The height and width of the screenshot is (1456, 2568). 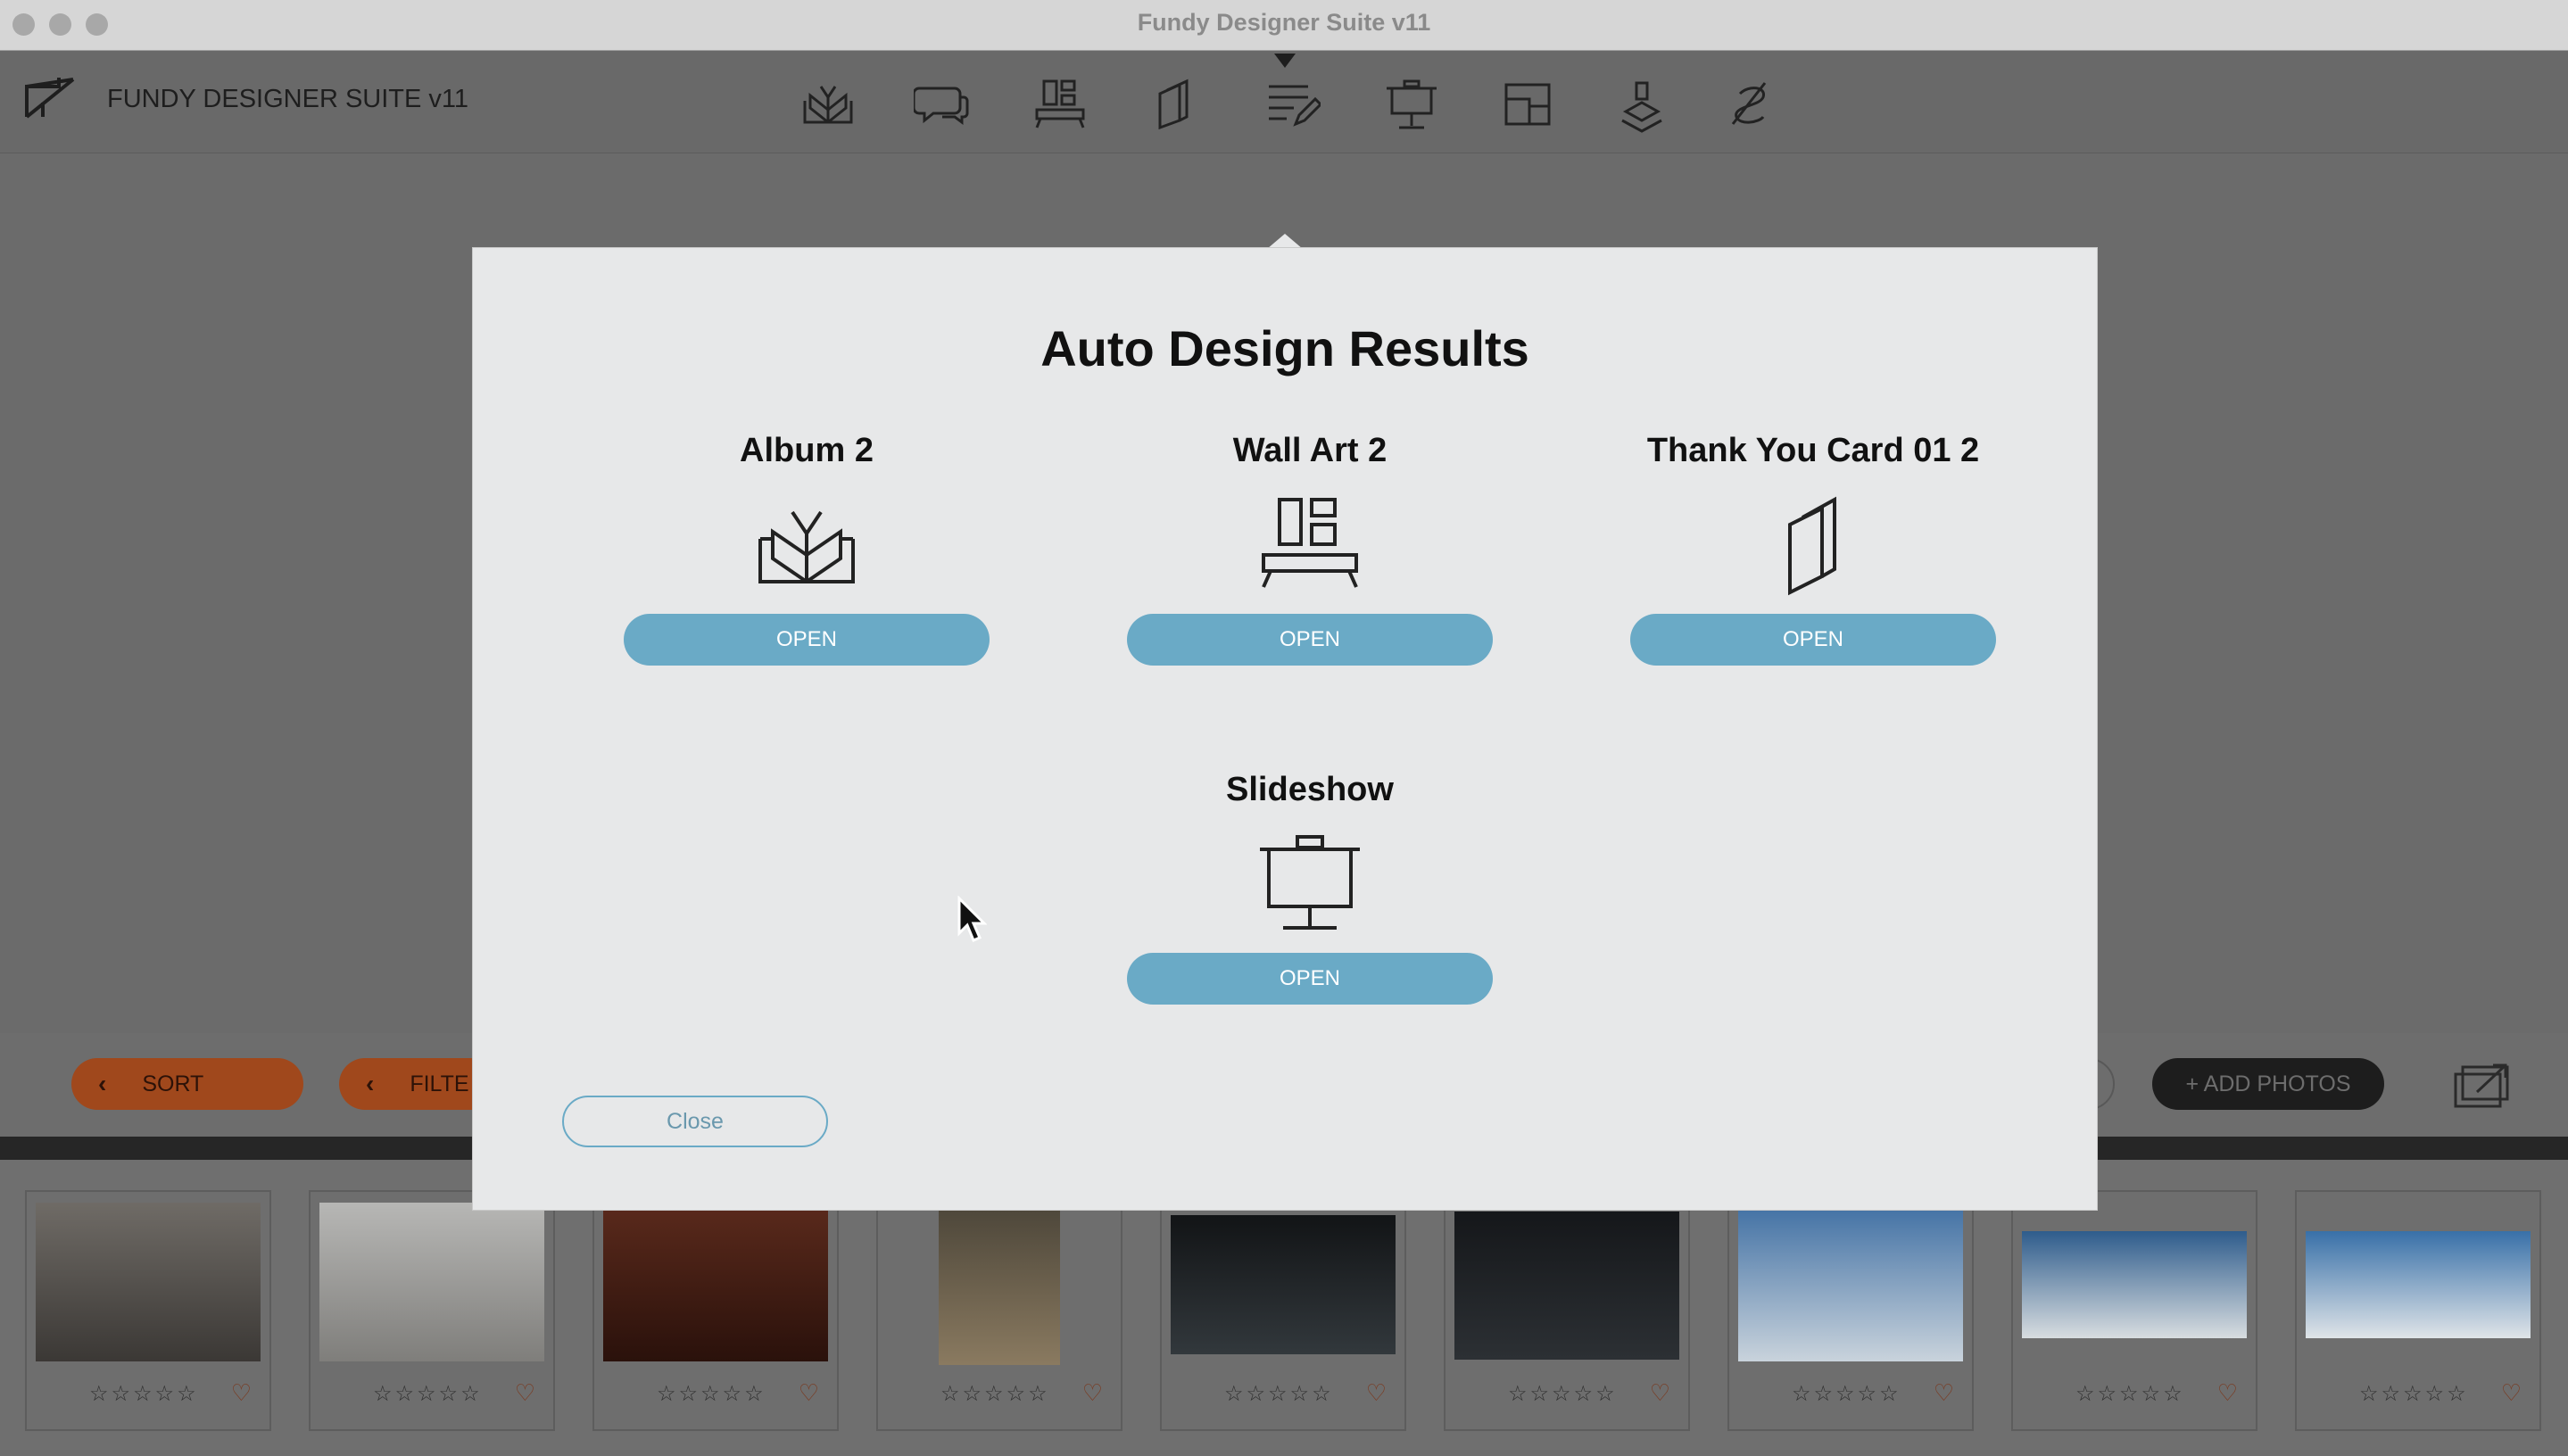 What do you see at coordinates (1284, 348) in the screenshot?
I see `dialog-title: Auto Design Results` at bounding box center [1284, 348].